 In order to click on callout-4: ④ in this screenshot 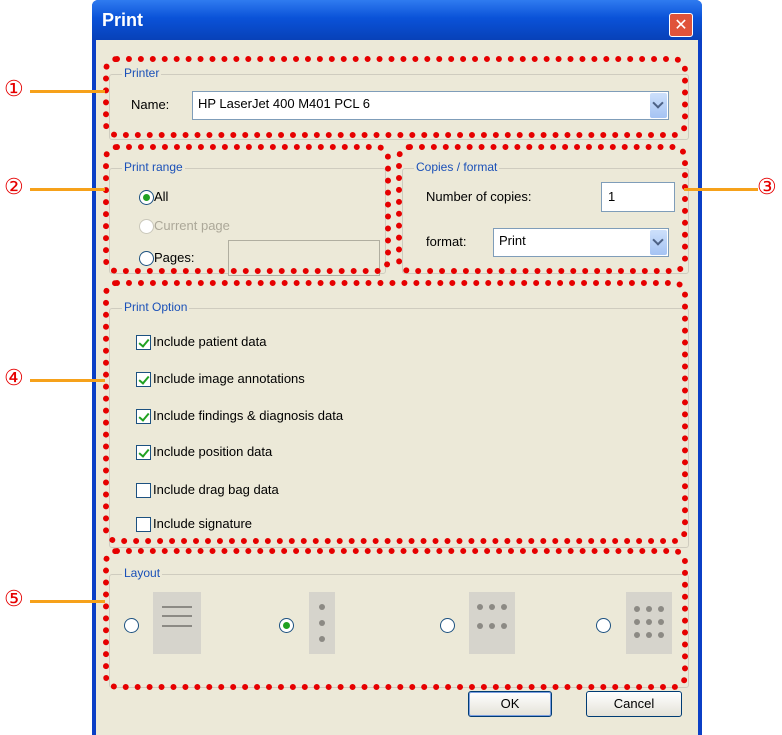, I will do `click(14, 378)`.